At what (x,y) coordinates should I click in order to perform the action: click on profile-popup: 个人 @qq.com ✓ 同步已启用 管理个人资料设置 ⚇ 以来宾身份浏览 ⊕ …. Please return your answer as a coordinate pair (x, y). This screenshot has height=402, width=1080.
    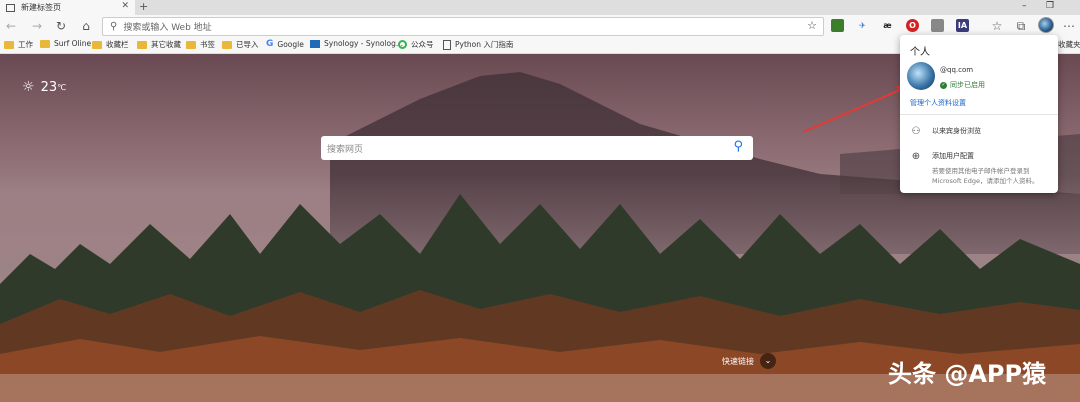
    Looking at the image, I should click on (979, 114).